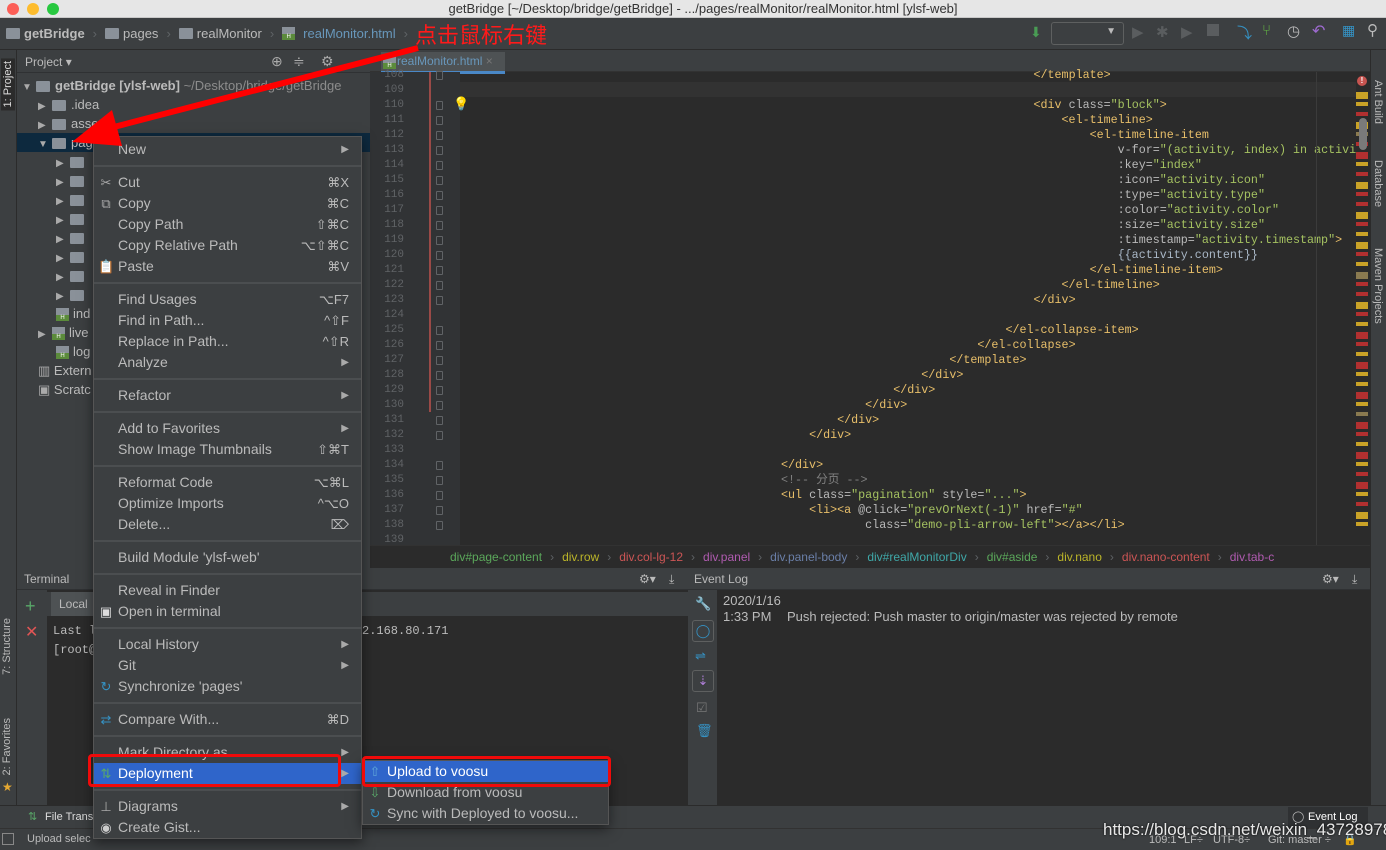 This screenshot has width=1386, height=850. I want to click on arrow-head, so click(97, 128).